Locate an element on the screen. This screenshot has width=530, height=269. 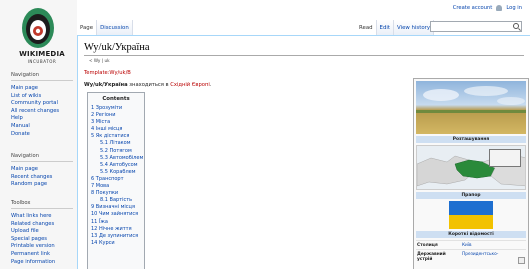
toc-item: 4 Інші місця is located at coordinates (116, 129).